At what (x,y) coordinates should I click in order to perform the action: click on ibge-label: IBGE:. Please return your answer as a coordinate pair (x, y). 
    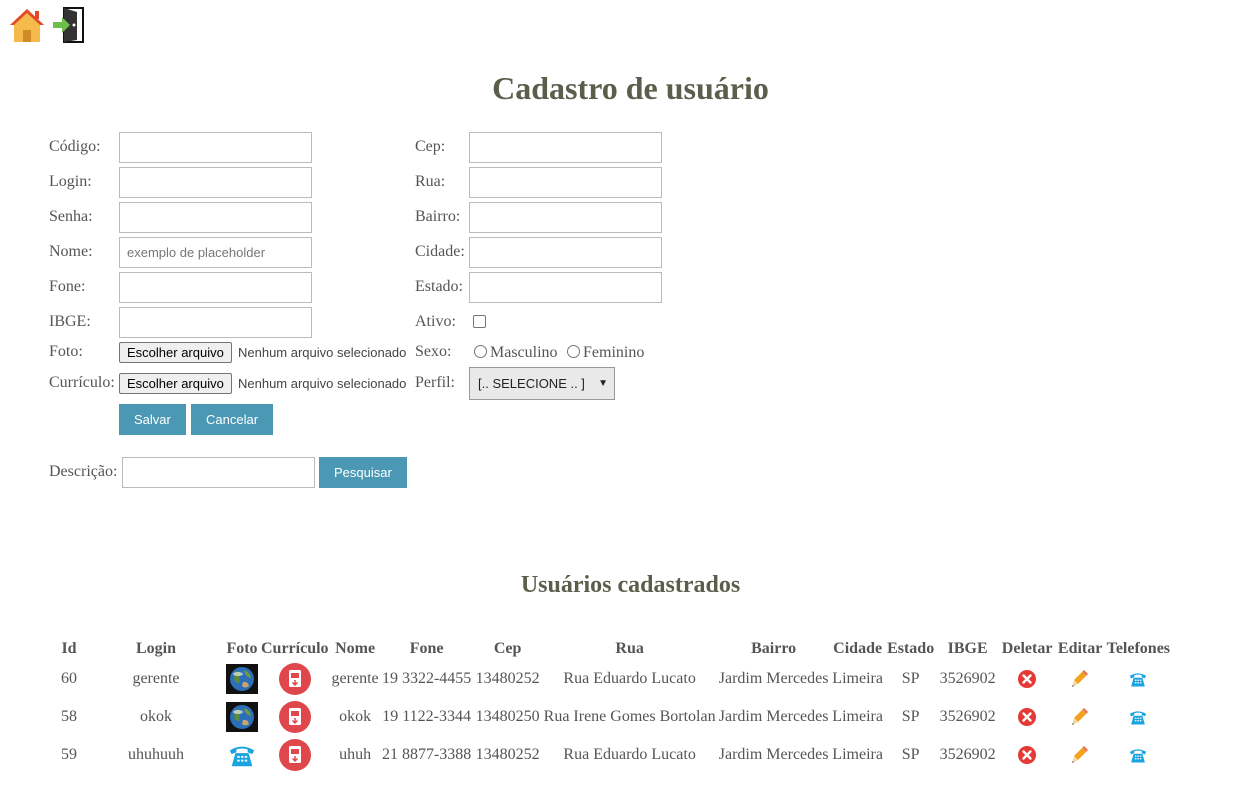
    Looking at the image, I should click on (70, 321).